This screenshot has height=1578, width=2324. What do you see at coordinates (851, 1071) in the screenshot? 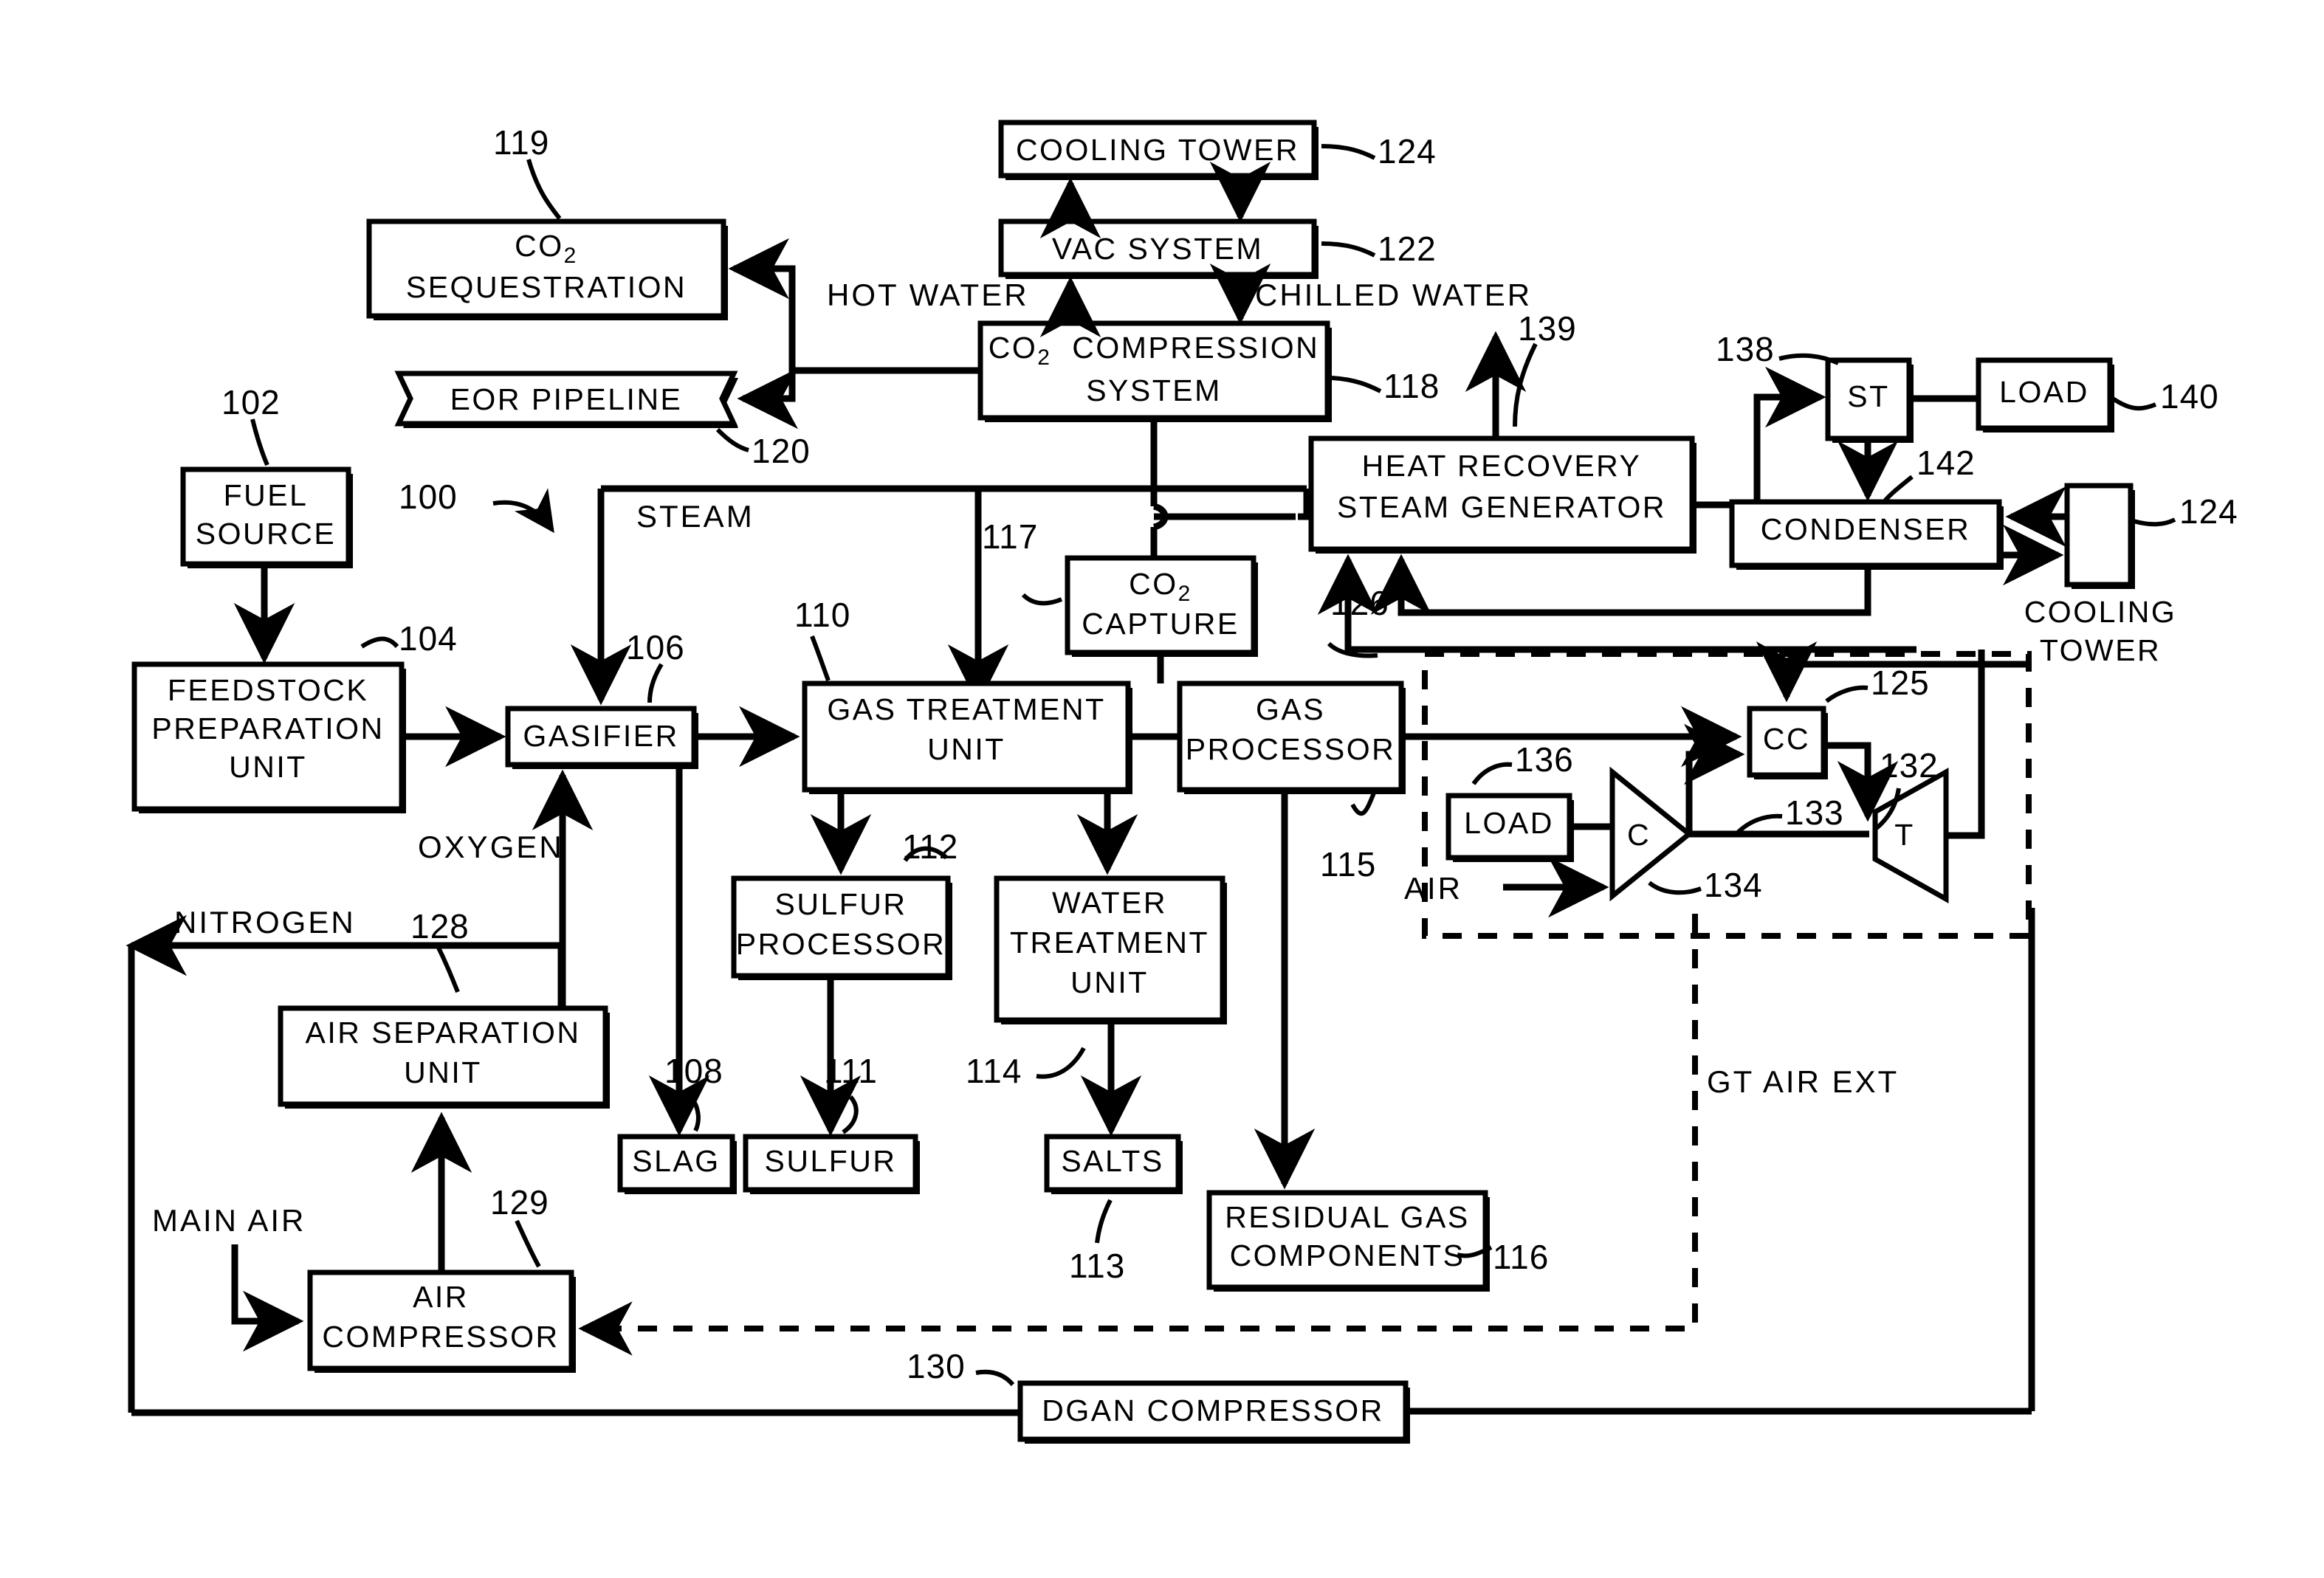
I see `ref-111: 111` at bounding box center [851, 1071].